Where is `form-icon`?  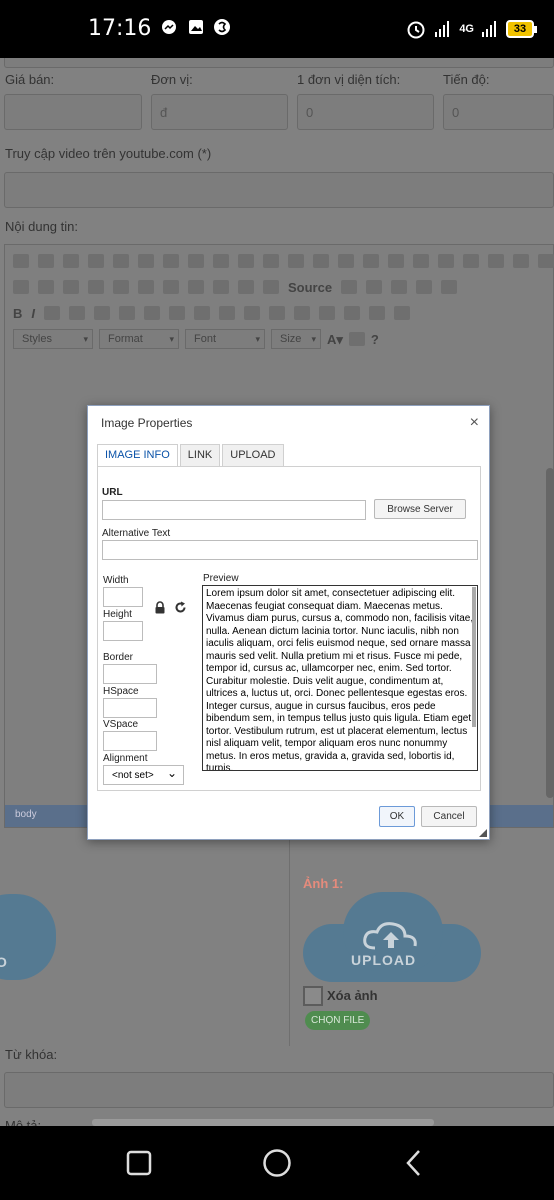 form-icon is located at coordinates (21, 287).